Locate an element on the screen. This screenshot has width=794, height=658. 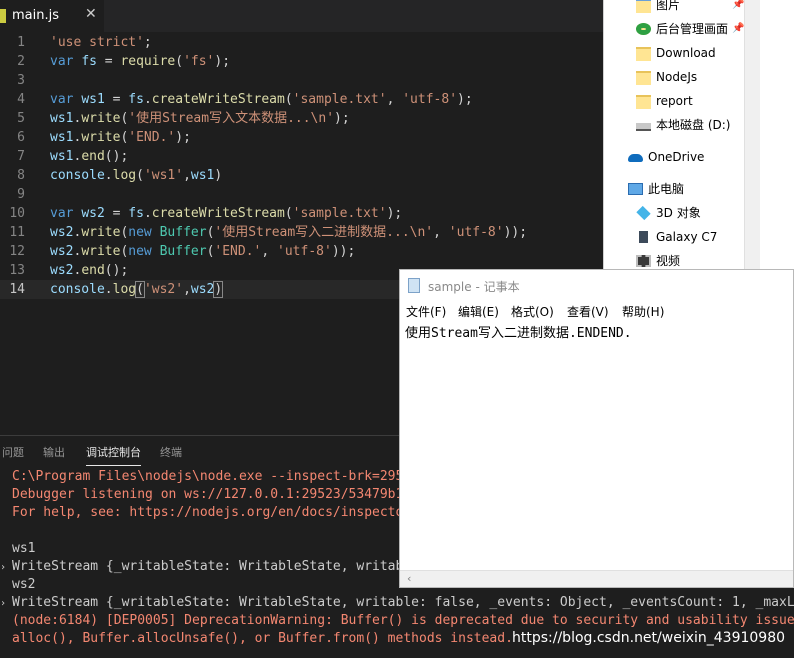
nav-item-label: OneDrive is located at coordinates (676, 157).